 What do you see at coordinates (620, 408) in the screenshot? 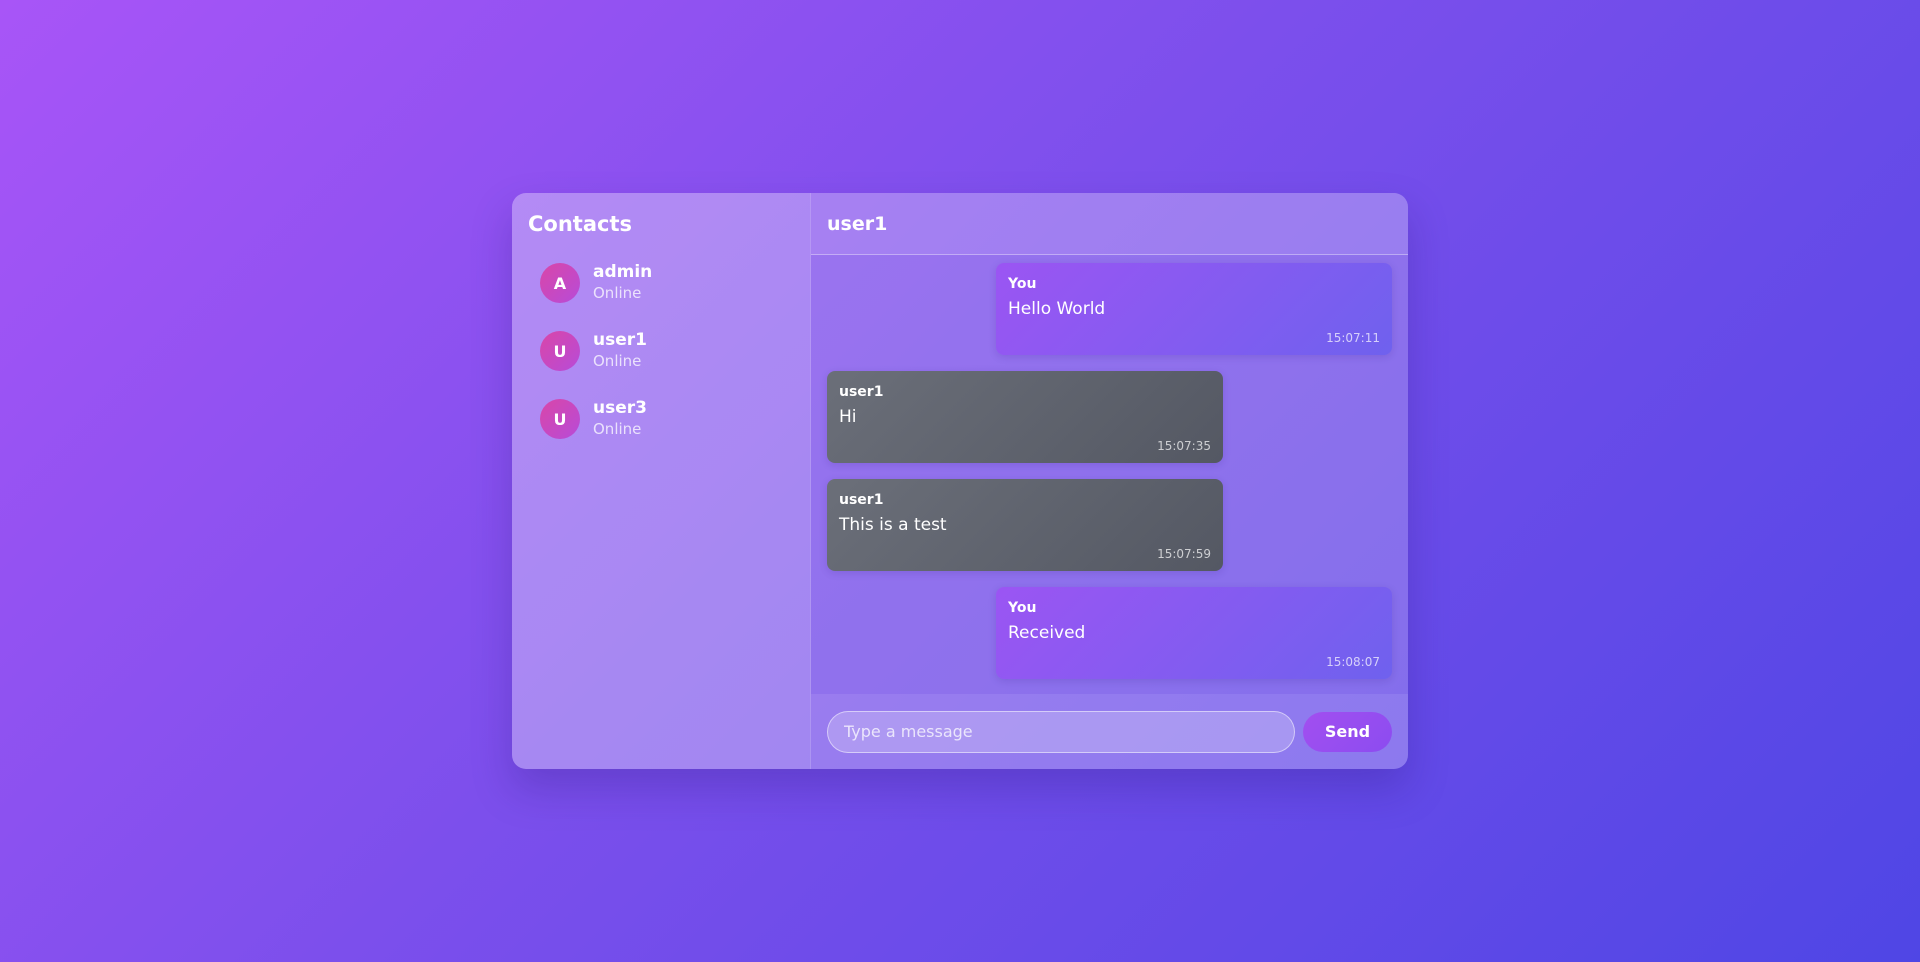
I see `contact-name: user3` at bounding box center [620, 408].